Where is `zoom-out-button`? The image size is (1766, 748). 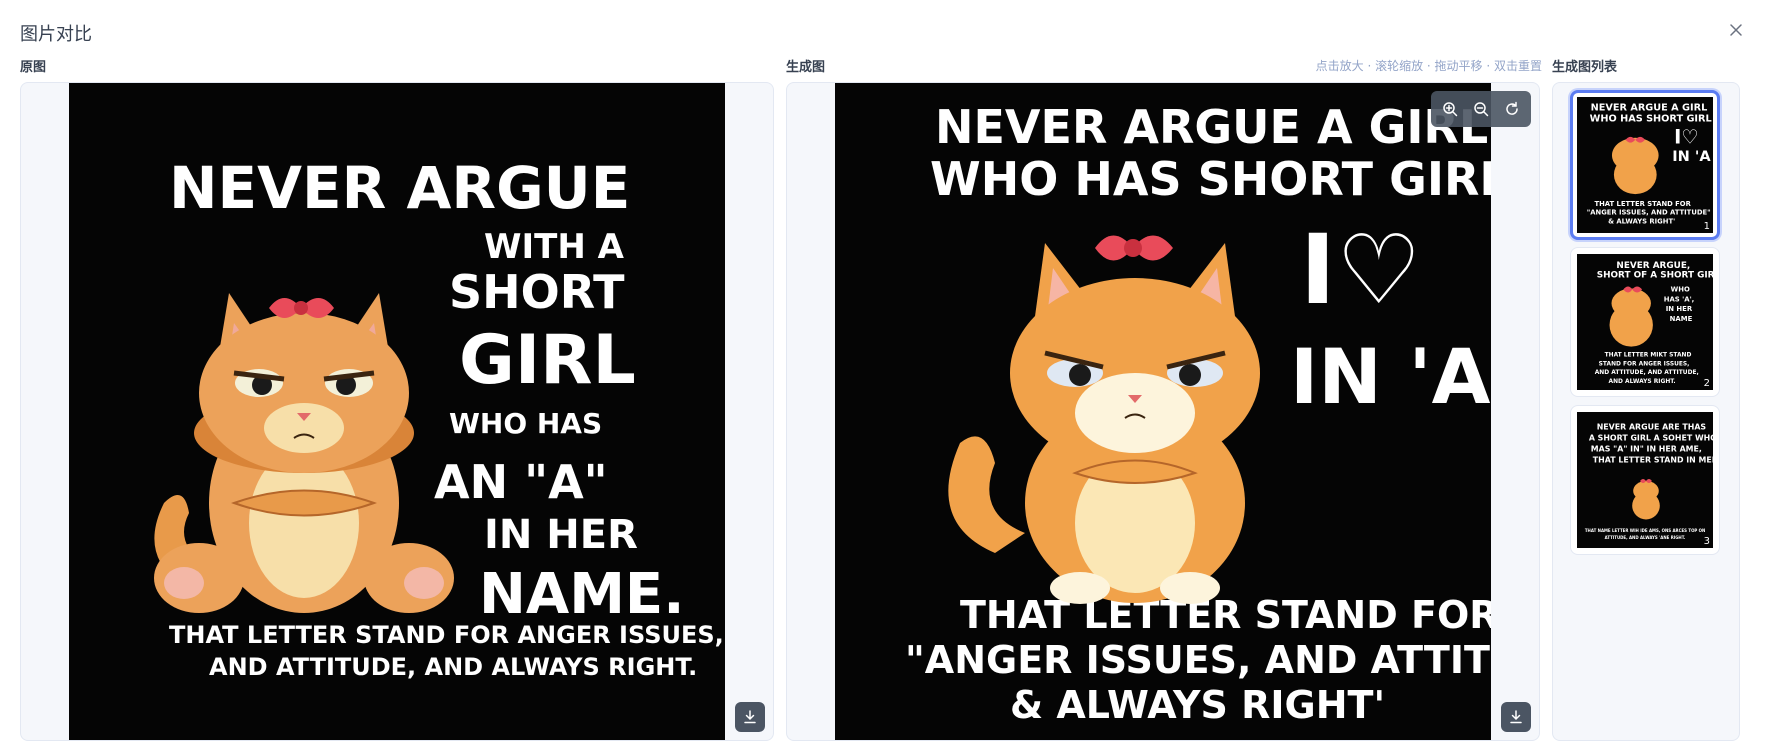 zoom-out-button is located at coordinates (1481, 109).